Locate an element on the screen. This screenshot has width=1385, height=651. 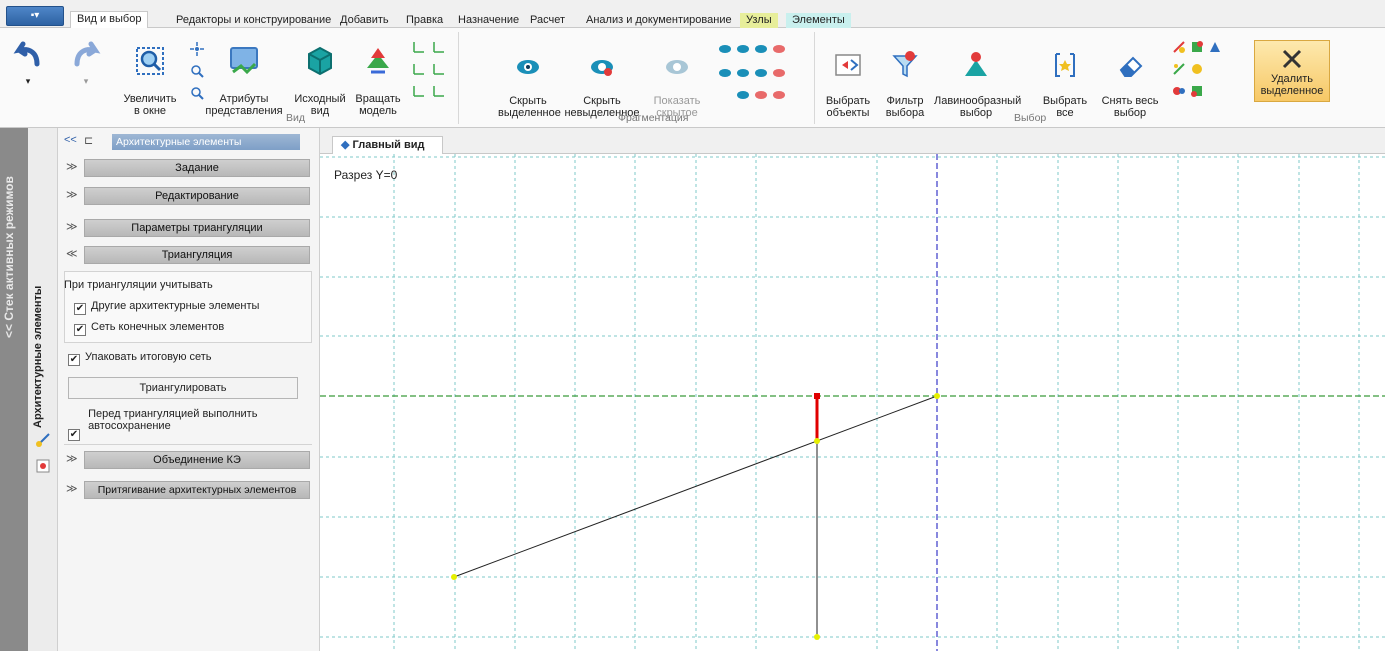
fragment-eye-5-icon is located at coordinates (725, 73).